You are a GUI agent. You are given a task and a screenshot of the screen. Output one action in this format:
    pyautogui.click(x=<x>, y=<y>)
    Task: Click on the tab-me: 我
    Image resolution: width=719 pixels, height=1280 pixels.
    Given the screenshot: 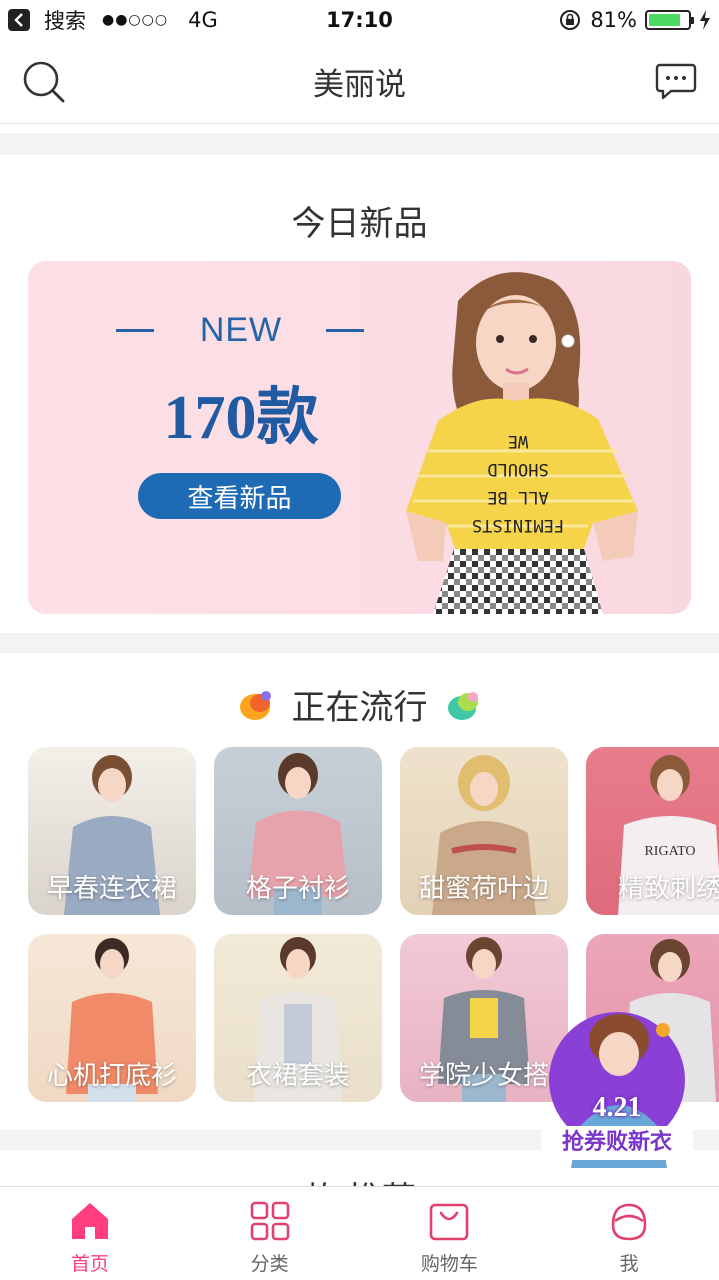 What is the action you would take?
    pyautogui.click(x=629, y=1233)
    